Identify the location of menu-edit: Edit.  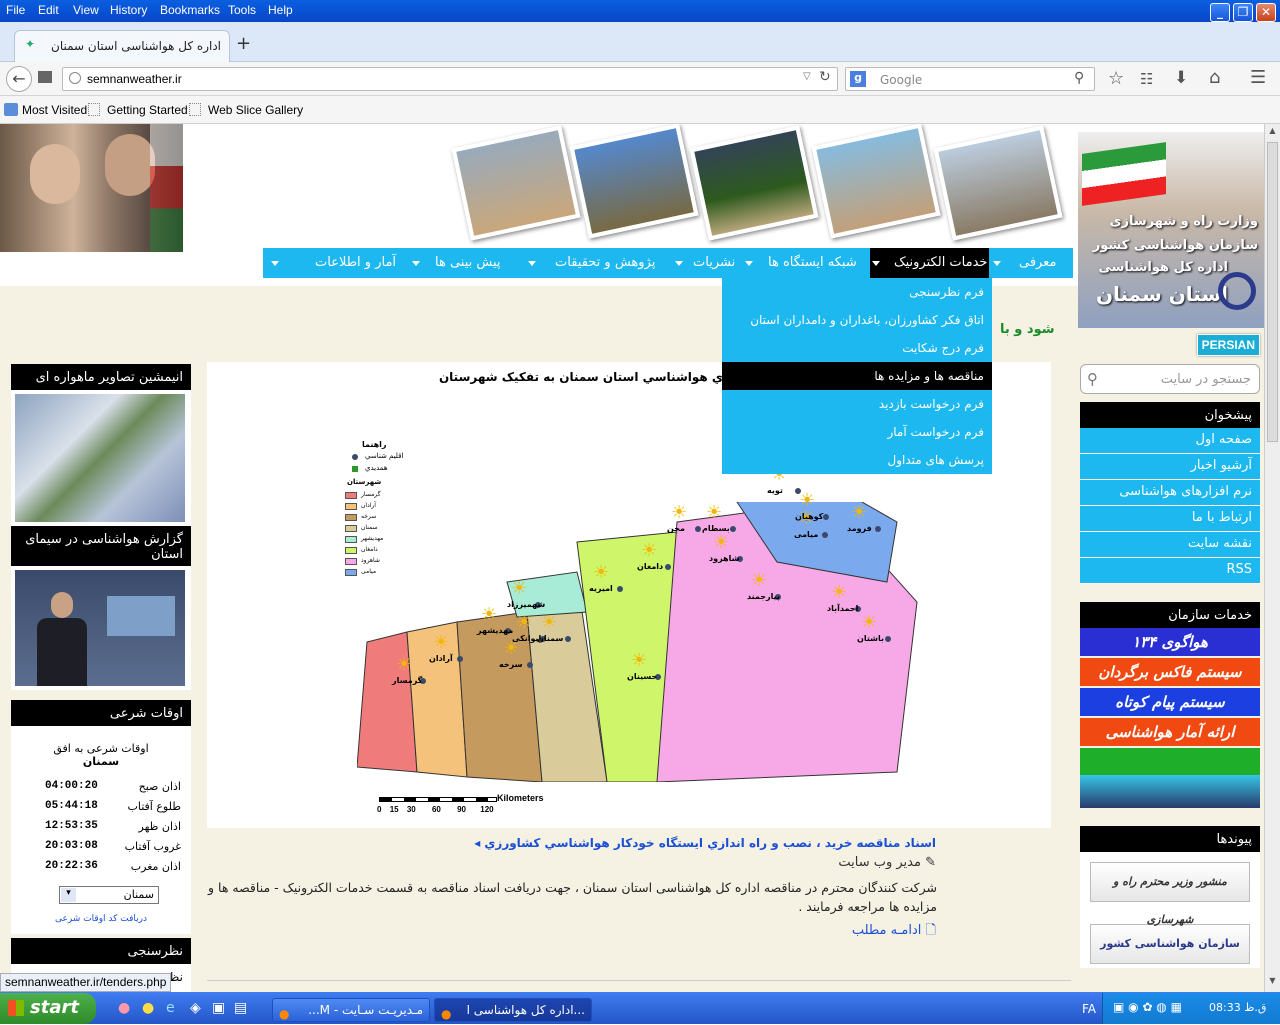
(48, 10).